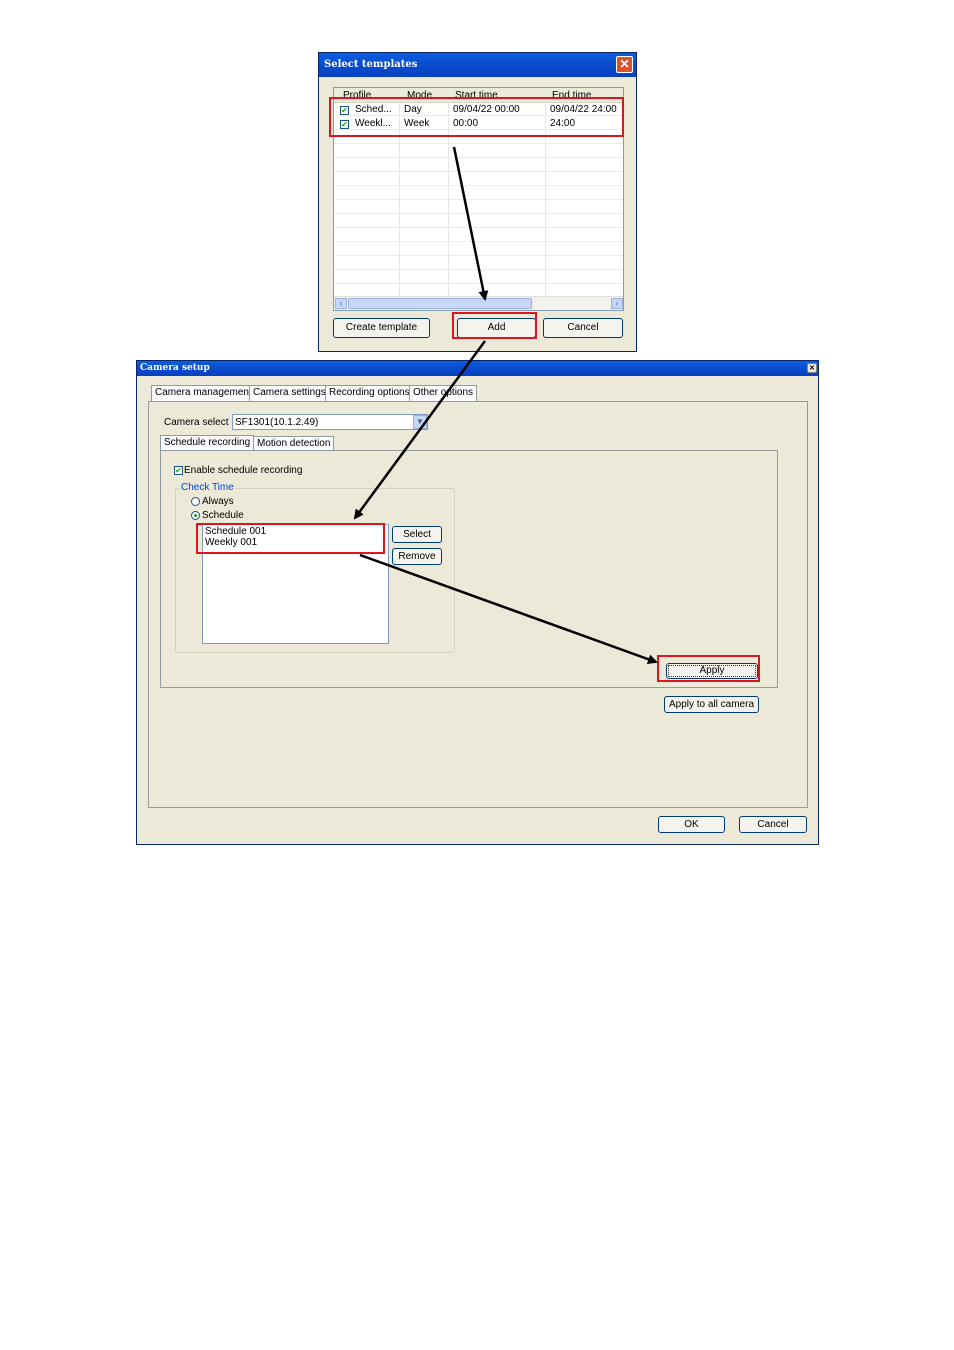  What do you see at coordinates (508, 608) in the screenshot?
I see `arrow-to-apply-button` at bounding box center [508, 608].